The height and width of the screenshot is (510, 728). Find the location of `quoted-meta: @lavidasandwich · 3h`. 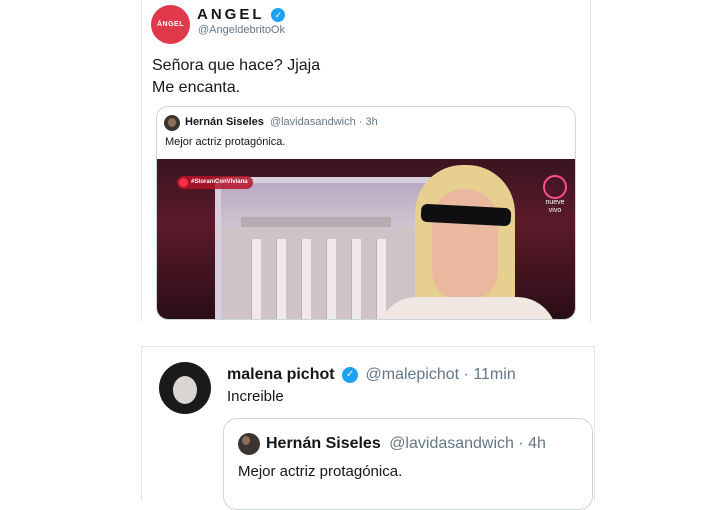

quoted-meta: @lavidasandwich · 3h is located at coordinates (323, 122).